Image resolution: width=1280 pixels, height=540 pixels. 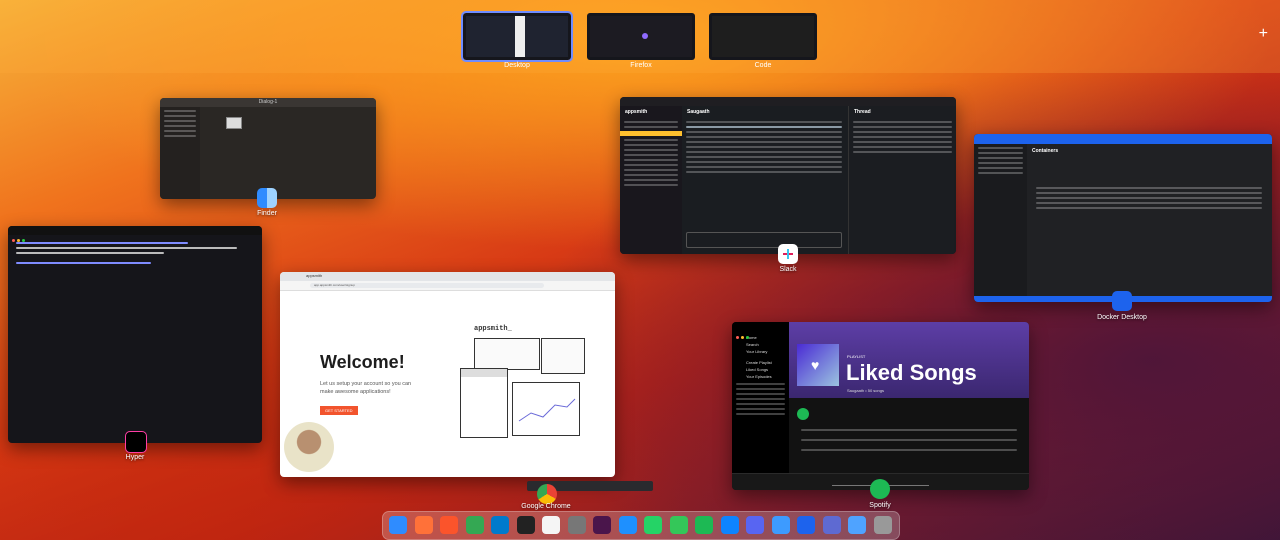 I want to click on liked-songs-cover: ♥, so click(x=818, y=365).